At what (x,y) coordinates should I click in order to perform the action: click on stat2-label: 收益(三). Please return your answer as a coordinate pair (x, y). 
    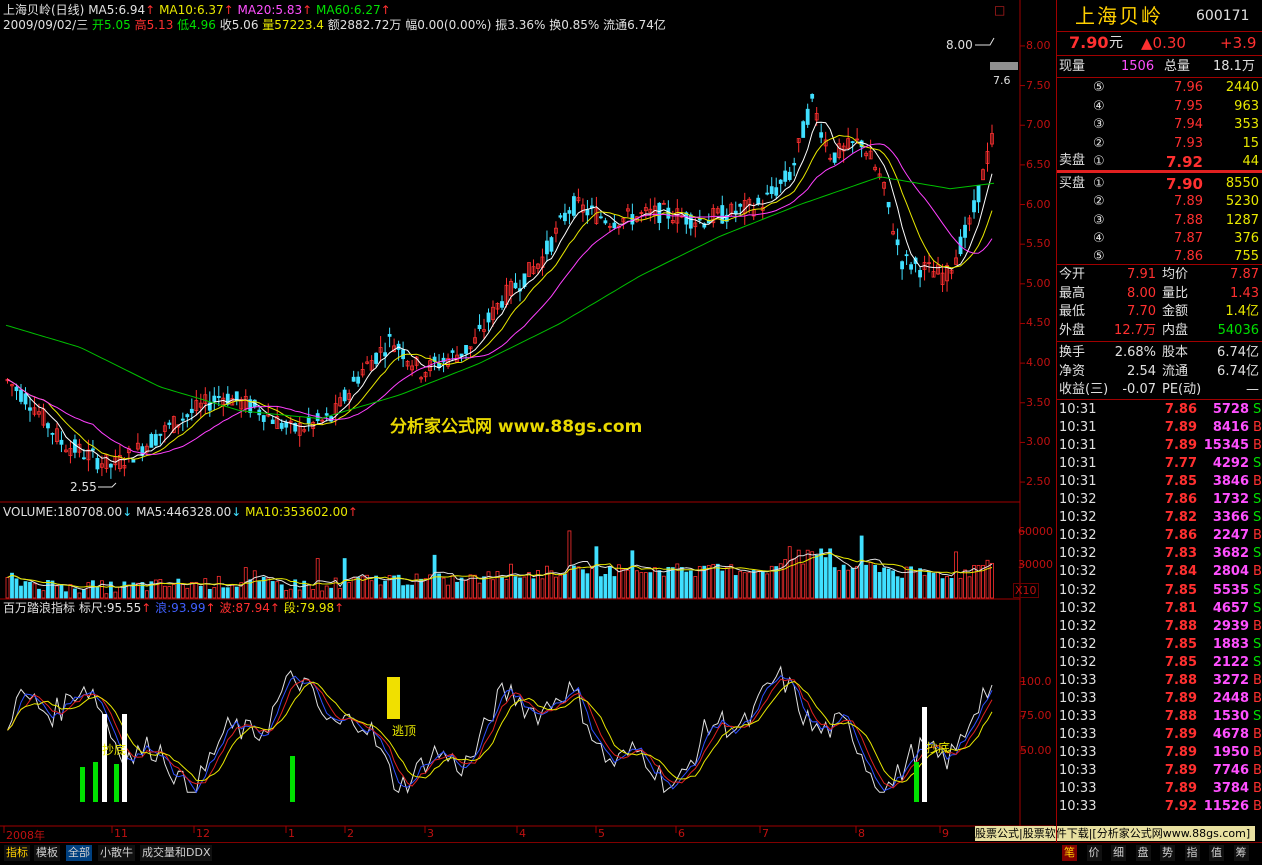
    Looking at the image, I should click on (1084, 389).